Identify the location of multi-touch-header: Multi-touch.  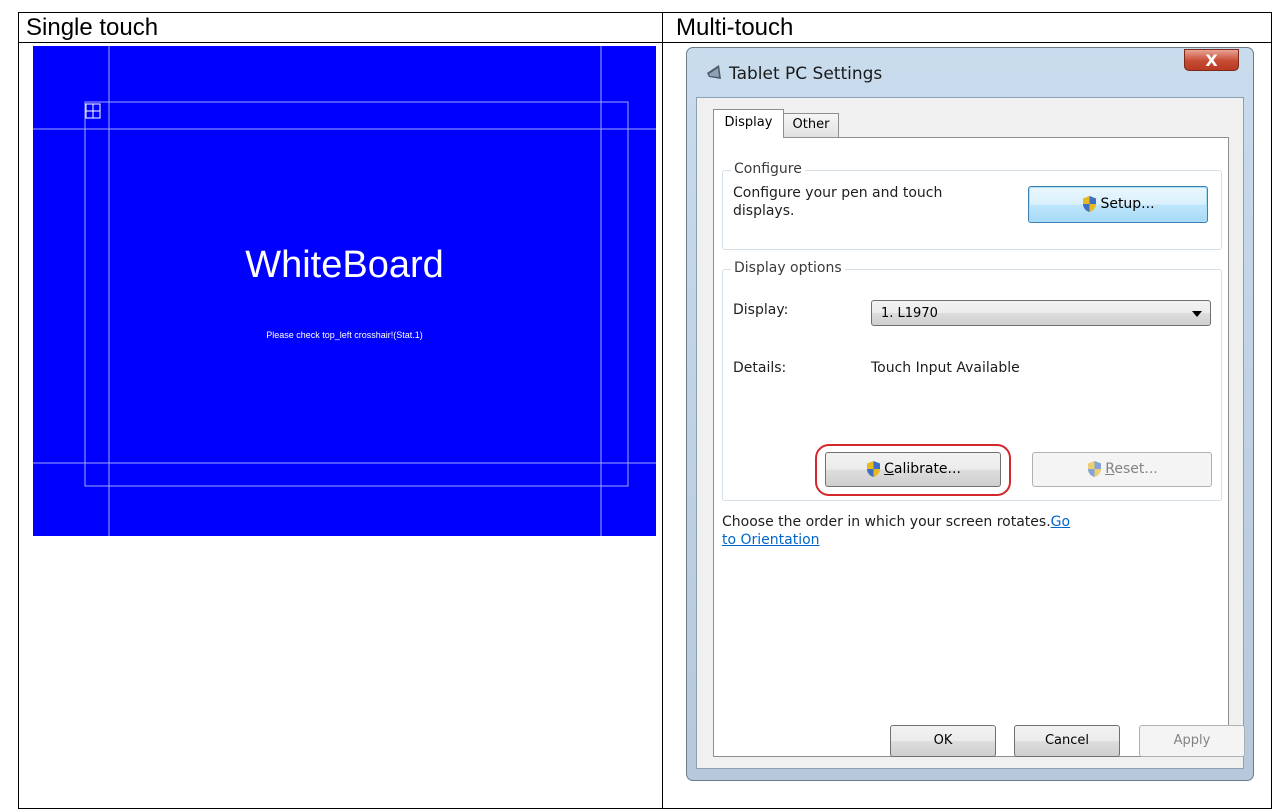
(735, 27).